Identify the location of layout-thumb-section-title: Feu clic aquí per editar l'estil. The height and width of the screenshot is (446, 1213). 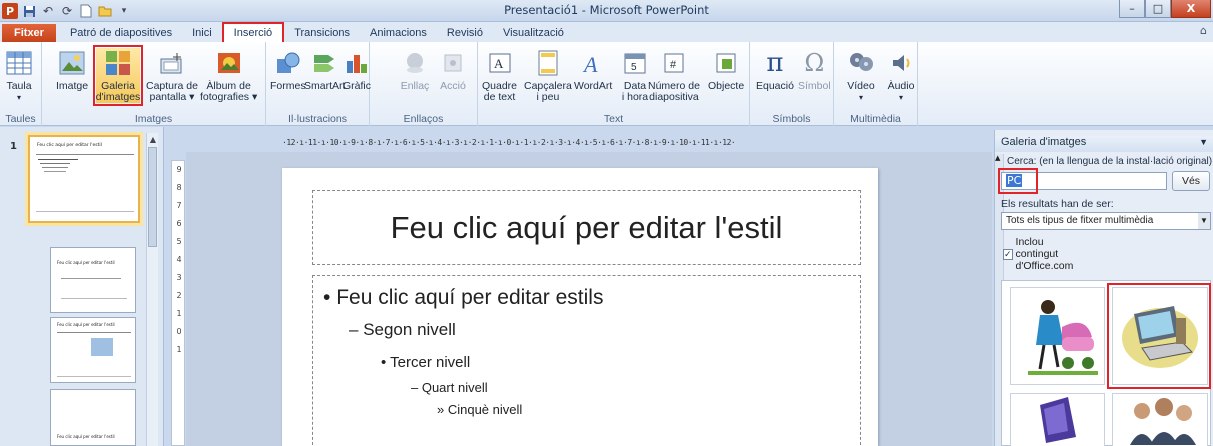
(86, 436).